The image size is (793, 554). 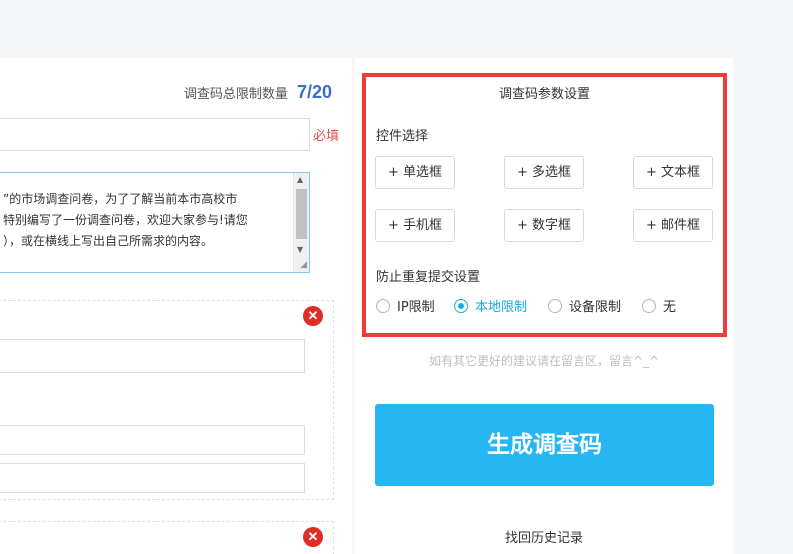 I want to click on suggestion-text: 如有其它更好的建议请在留言区，留言^_^, so click(x=544, y=361).